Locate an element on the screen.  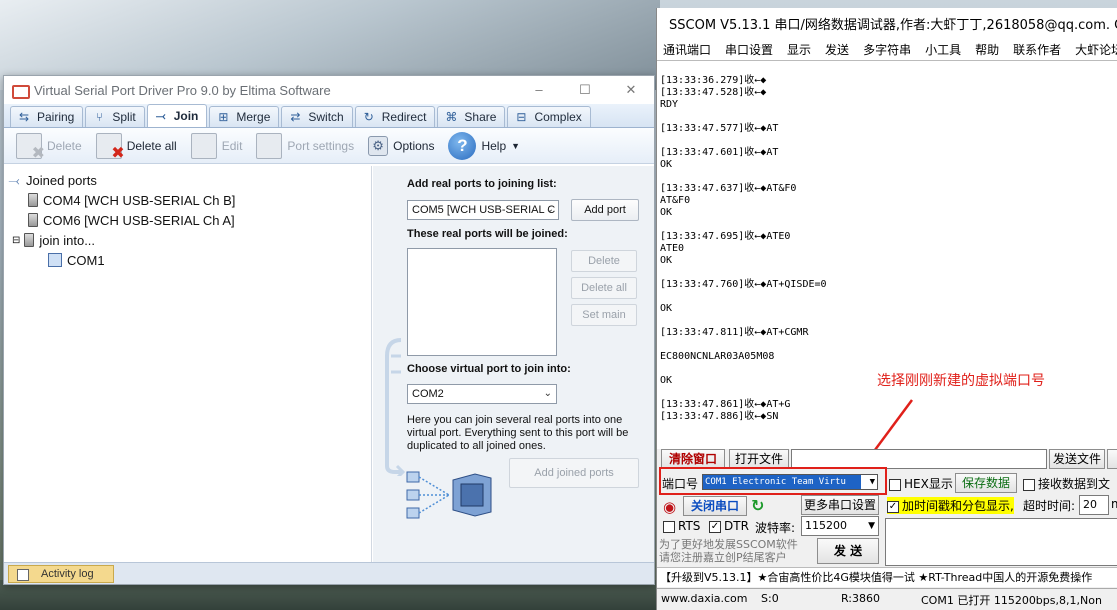
add-ports-label: Add real ports to joining list: is located at coordinates (482, 184).